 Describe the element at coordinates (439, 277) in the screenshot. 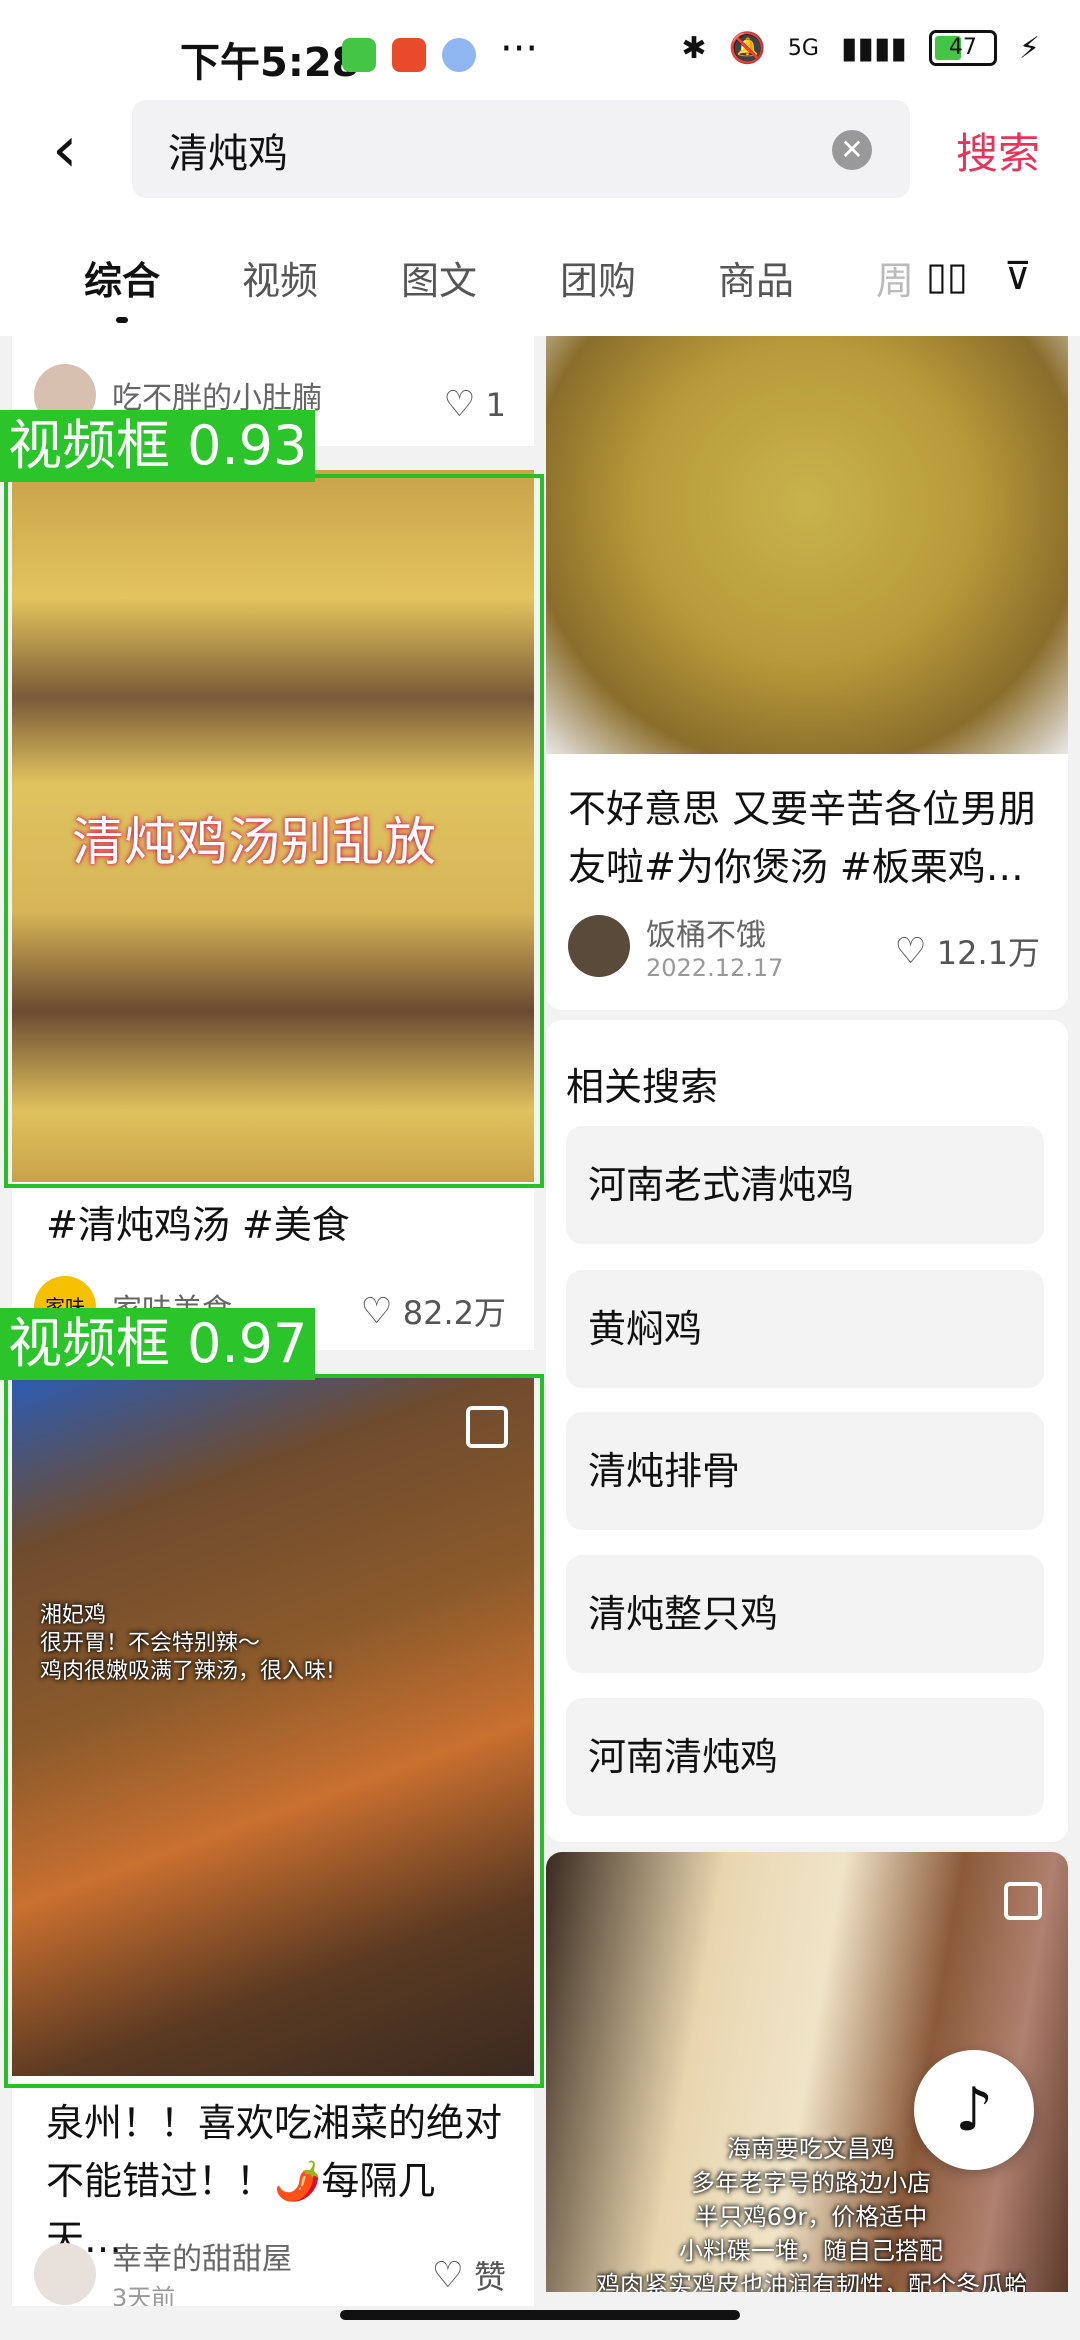

I see `tab-image-text: 图文` at that location.